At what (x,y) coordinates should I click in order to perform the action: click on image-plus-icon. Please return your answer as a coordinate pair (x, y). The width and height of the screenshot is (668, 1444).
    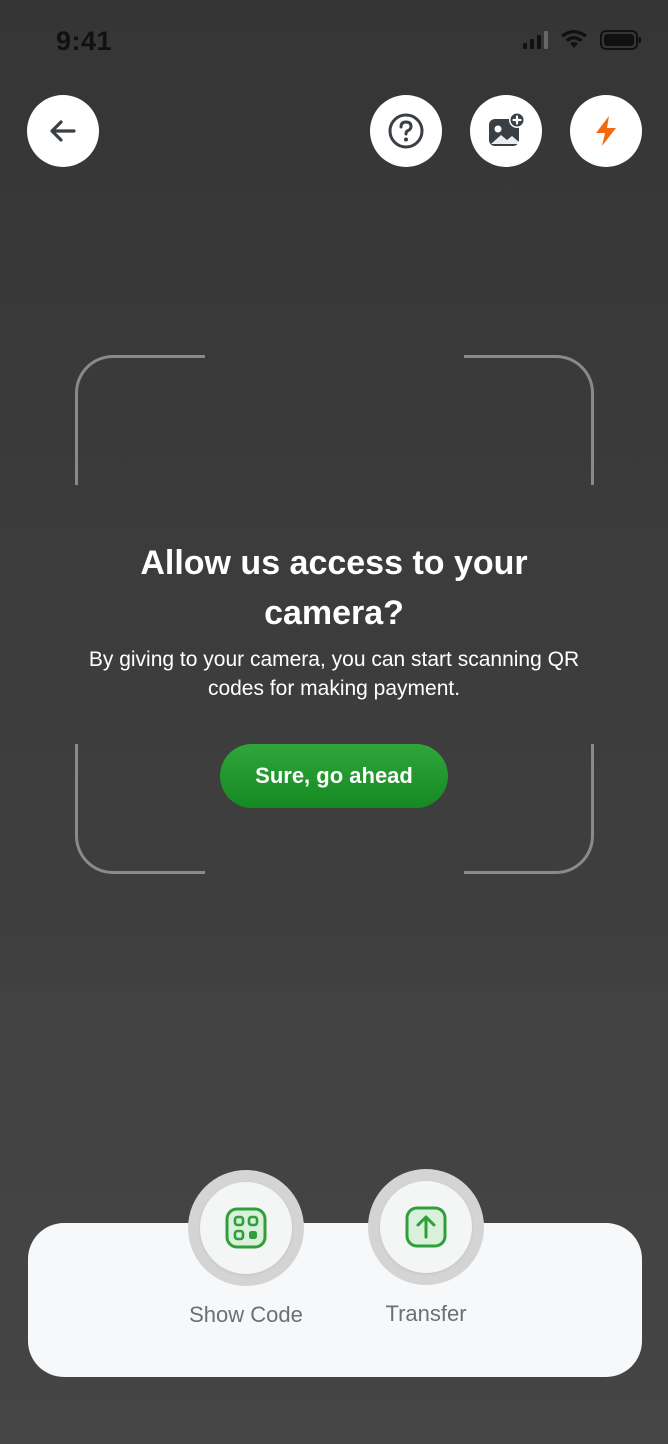
    Looking at the image, I should click on (507, 129).